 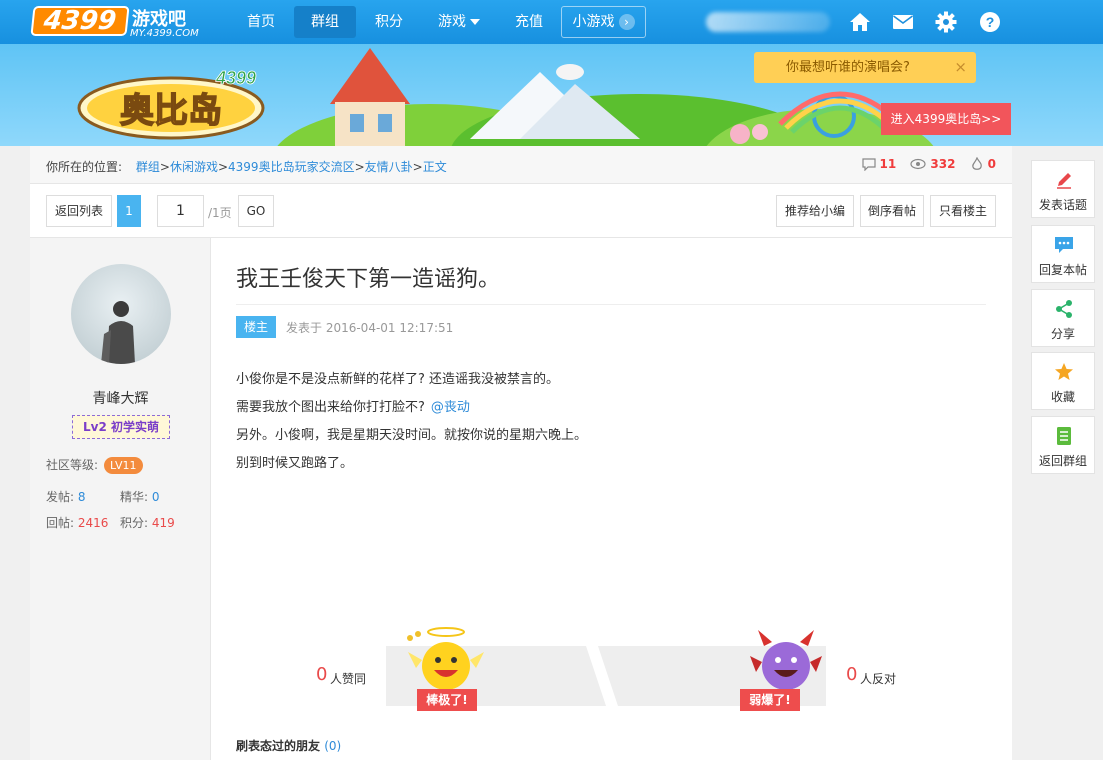 I want to click on recommend-button: 推荐给小编, so click(x=815, y=211).